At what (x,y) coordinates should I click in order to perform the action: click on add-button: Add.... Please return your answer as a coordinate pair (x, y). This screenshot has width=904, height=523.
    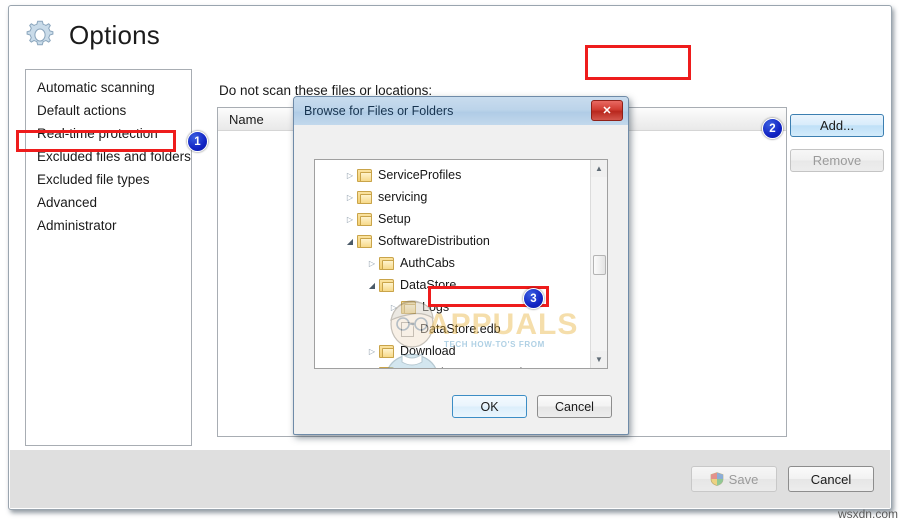
    Looking at the image, I should click on (837, 125).